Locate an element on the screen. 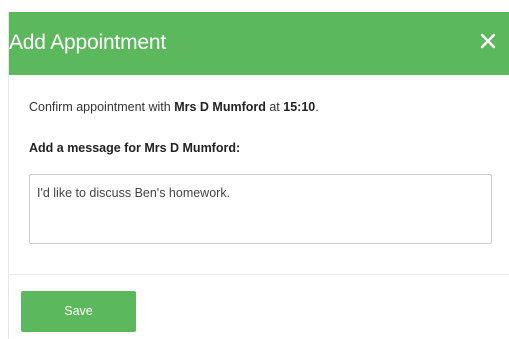  teacher-name: Mrs D Mumford is located at coordinates (220, 107).